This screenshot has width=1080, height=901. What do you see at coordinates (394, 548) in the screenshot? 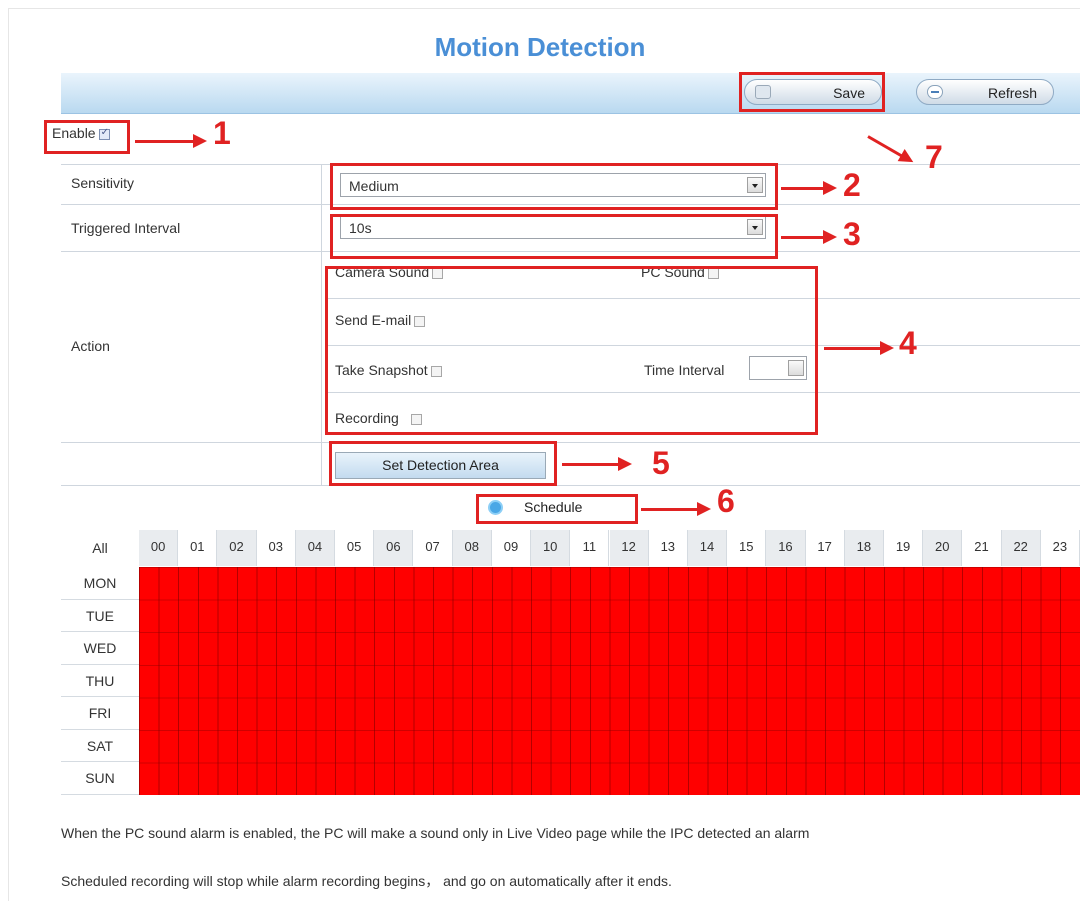
I see `hour-header-06: 06` at bounding box center [394, 548].